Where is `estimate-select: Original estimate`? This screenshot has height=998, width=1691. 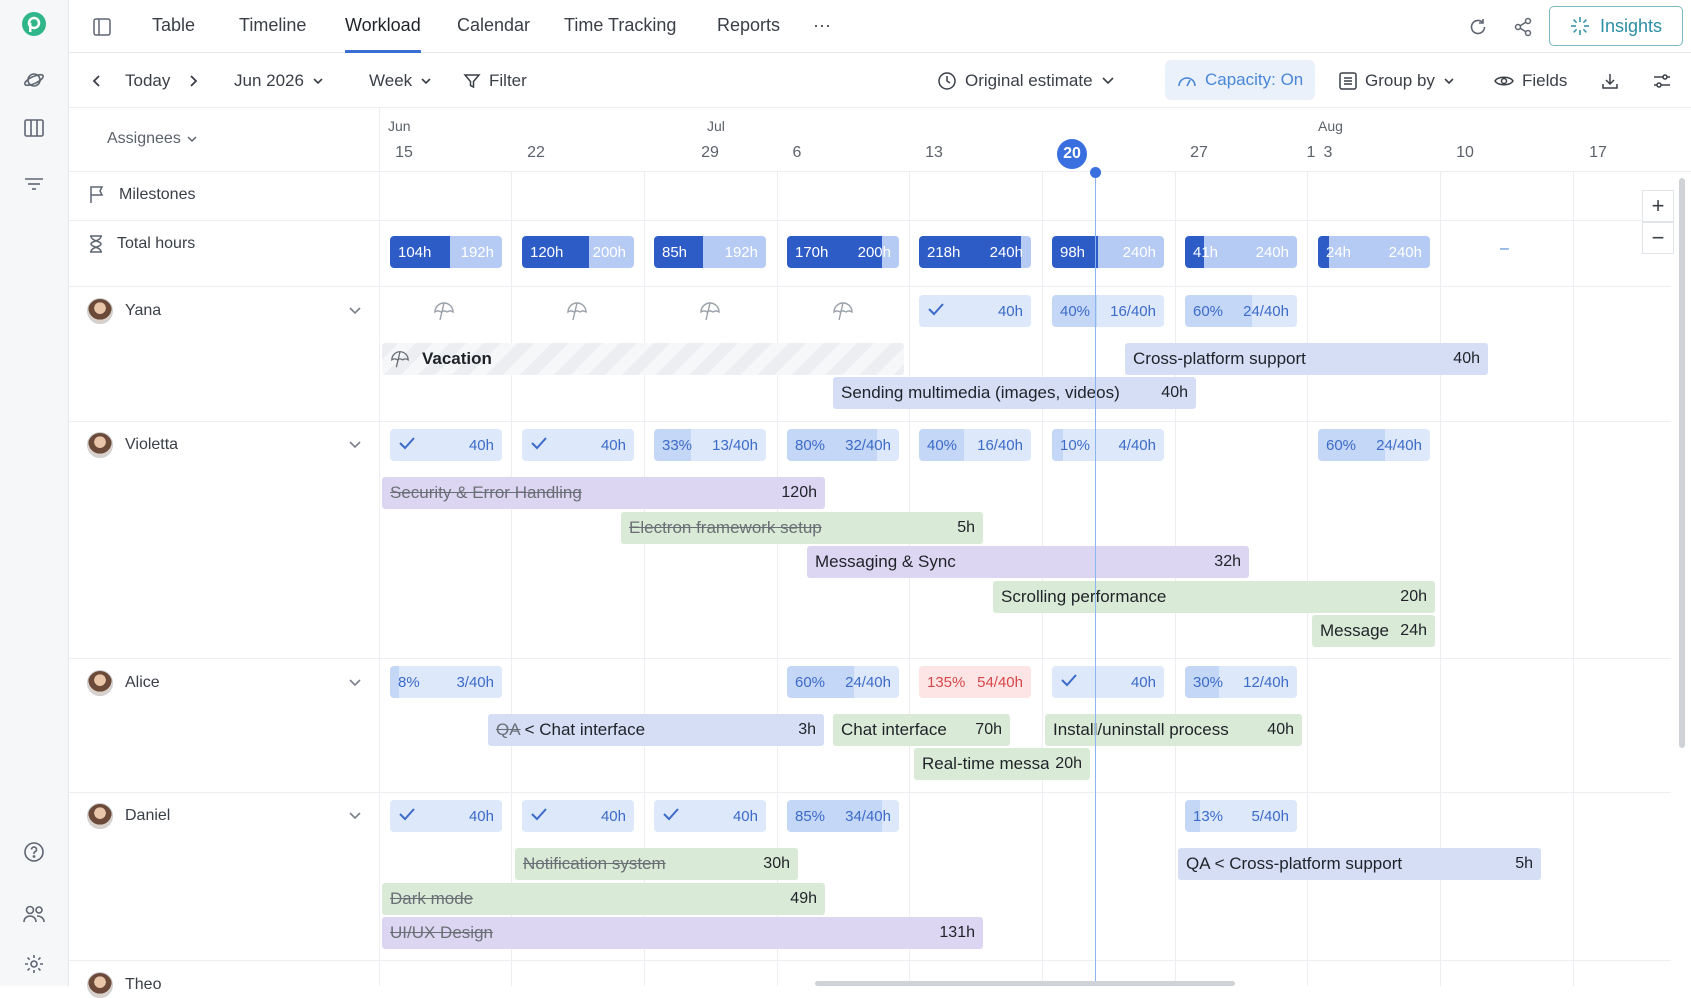
estimate-select: Original estimate is located at coordinates (1026, 80).